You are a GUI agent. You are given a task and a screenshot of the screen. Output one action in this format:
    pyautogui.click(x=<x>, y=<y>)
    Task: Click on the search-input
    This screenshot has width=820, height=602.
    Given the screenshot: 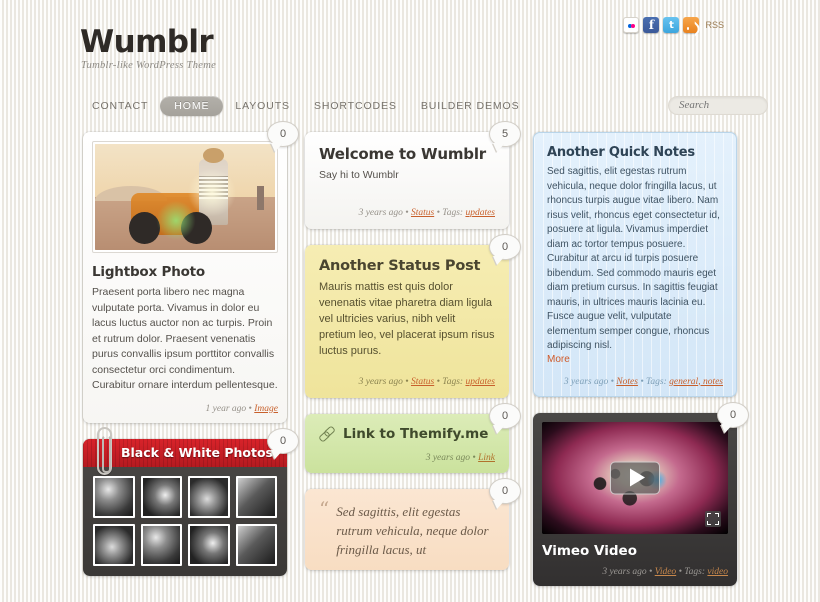 What is the action you would take?
    pyautogui.click(x=718, y=105)
    